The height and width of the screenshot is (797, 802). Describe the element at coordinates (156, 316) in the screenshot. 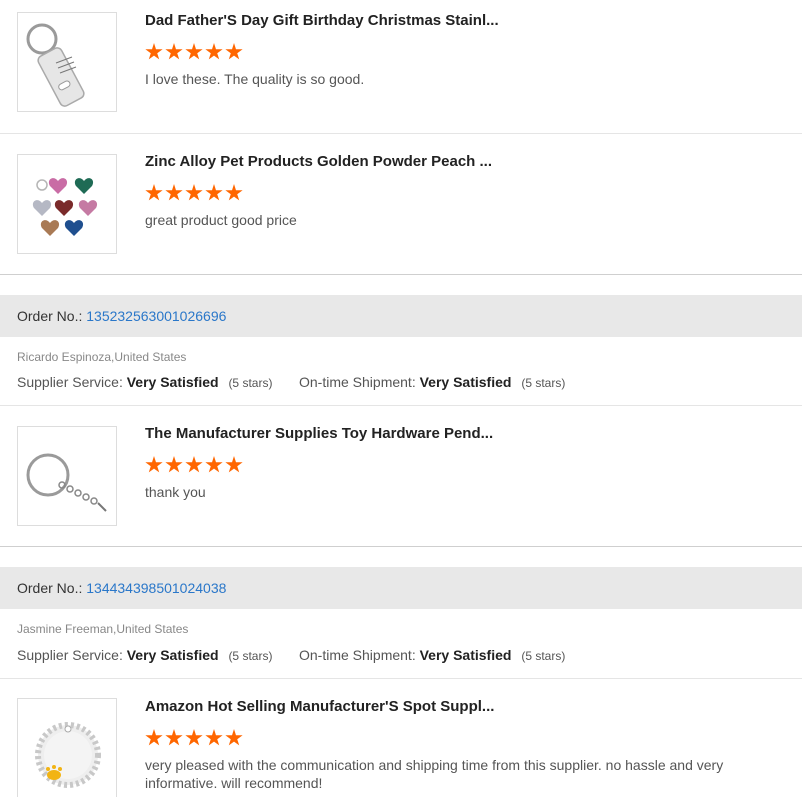

I see `order-number-link: 135232563001026696` at that location.